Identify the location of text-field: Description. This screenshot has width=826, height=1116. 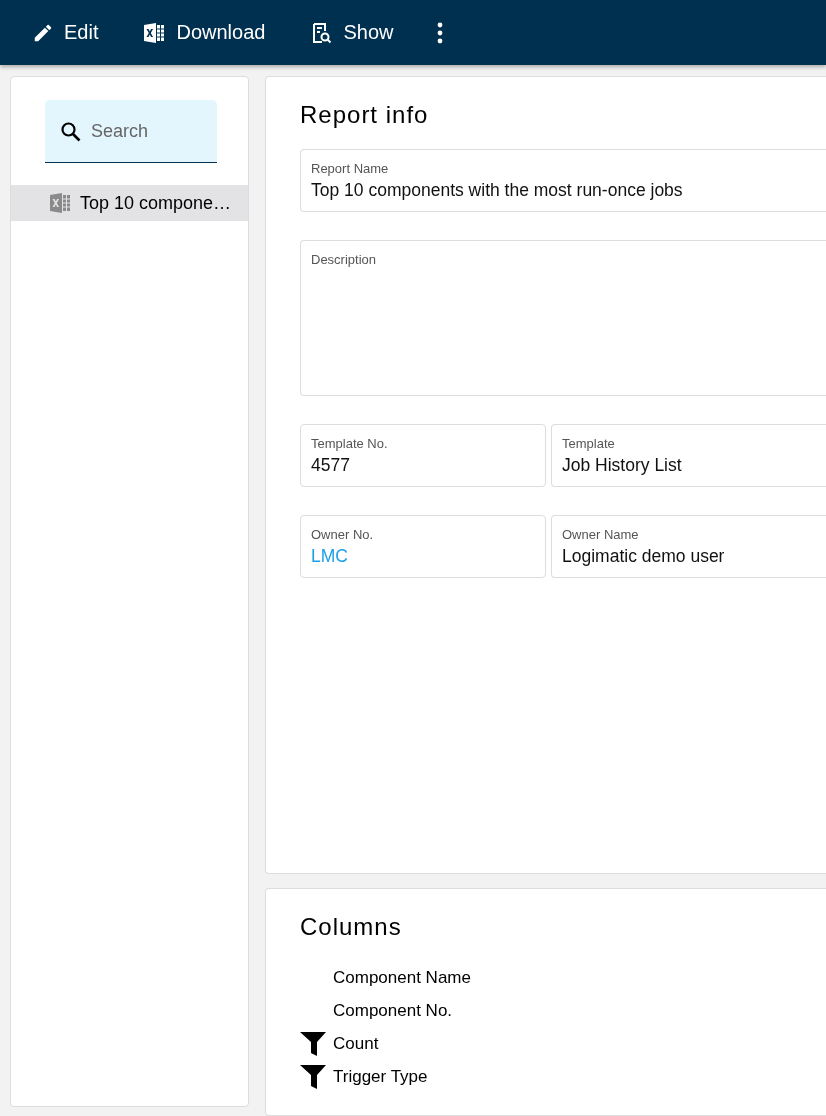
(563, 318).